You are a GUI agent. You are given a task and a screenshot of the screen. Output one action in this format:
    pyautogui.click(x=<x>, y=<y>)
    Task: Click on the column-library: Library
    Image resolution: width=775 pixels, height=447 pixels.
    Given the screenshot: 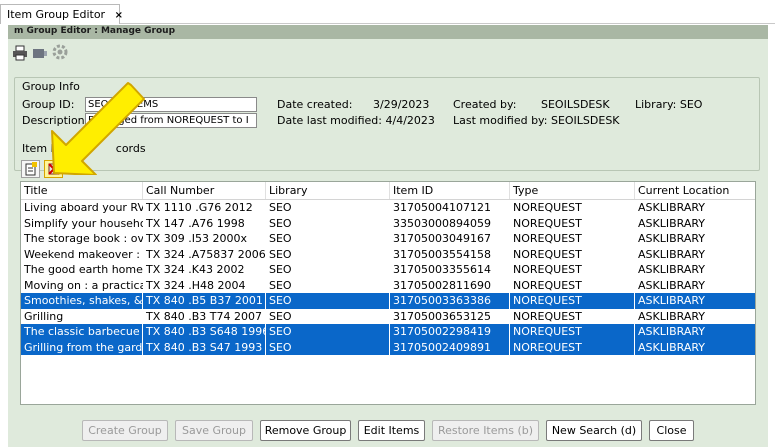 What is the action you would take?
    pyautogui.click(x=328, y=190)
    